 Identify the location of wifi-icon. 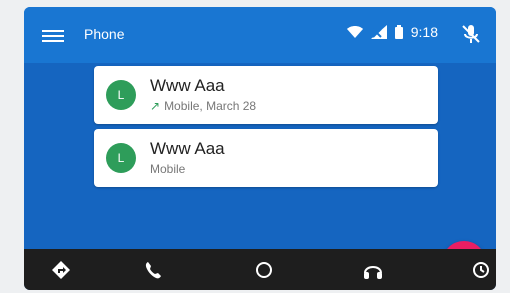
(354, 32).